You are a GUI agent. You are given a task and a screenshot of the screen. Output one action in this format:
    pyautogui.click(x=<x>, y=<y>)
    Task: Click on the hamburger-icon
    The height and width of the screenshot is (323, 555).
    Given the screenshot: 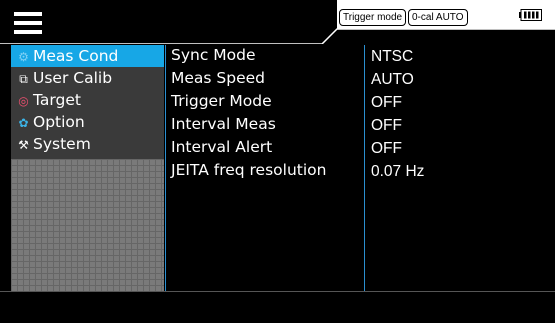 What is the action you would take?
    pyautogui.click(x=28, y=23)
    